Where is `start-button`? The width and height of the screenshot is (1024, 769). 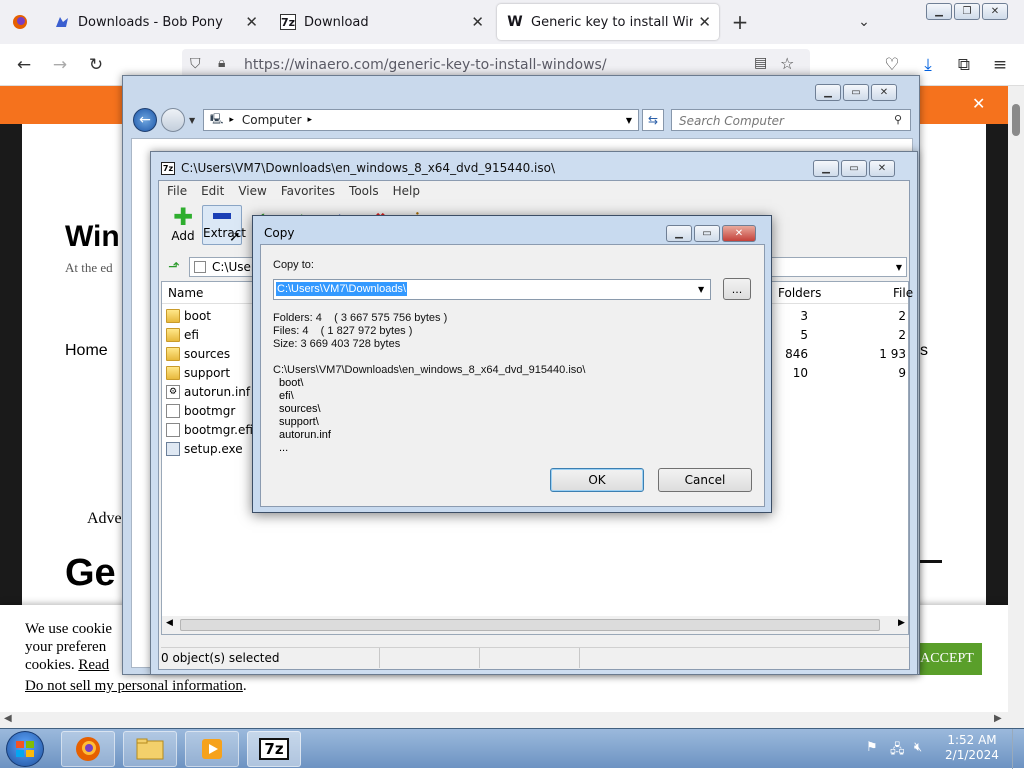 start-button is located at coordinates (25, 749).